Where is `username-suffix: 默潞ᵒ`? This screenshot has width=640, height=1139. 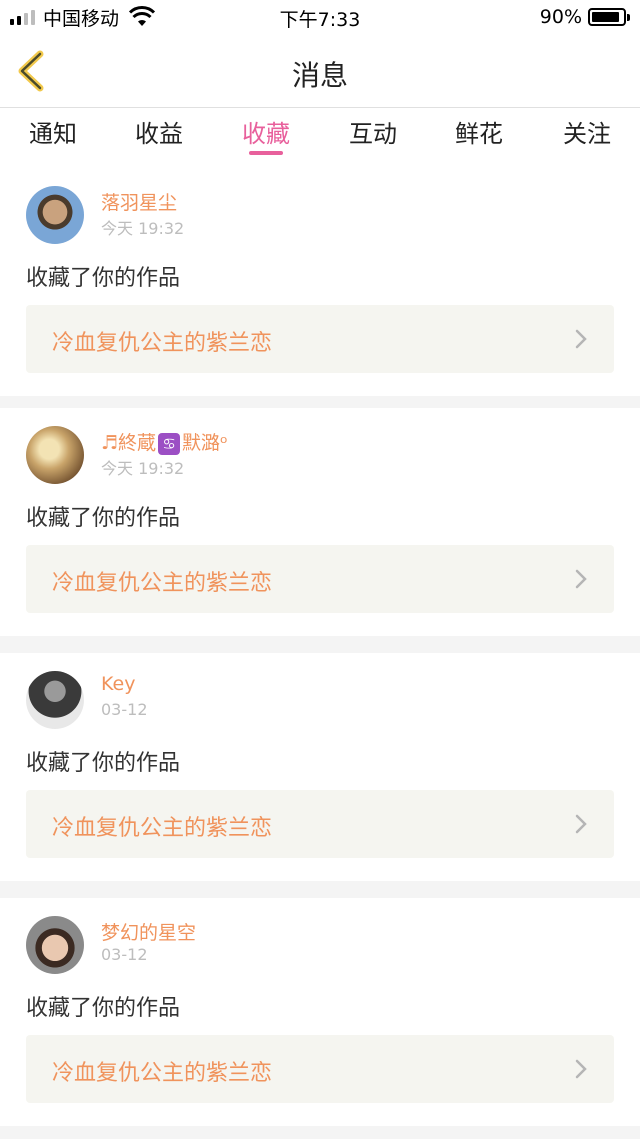
username-suffix: 默潞ᵒ is located at coordinates (205, 443).